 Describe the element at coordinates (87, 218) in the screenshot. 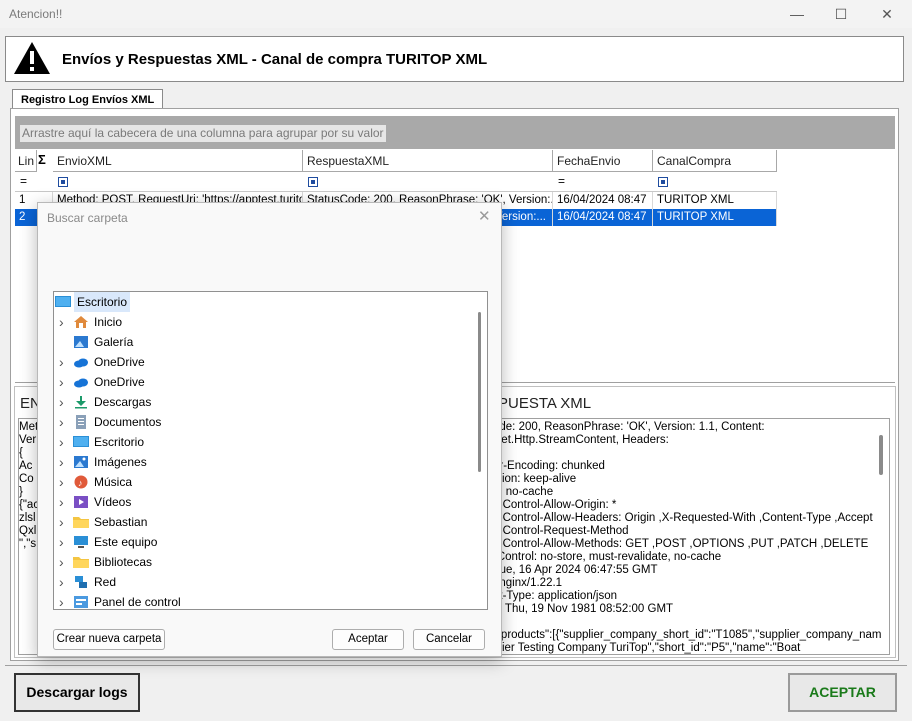

I see `dialog-title: Buscar carpeta` at that location.